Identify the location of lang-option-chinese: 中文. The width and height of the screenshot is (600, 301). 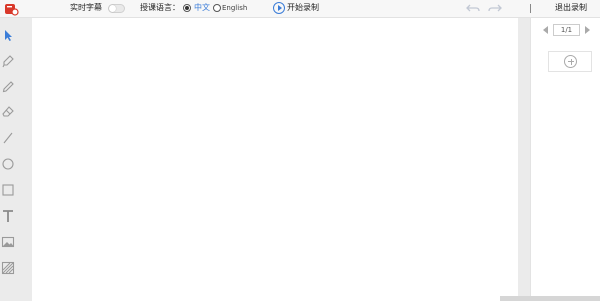
(202, 8).